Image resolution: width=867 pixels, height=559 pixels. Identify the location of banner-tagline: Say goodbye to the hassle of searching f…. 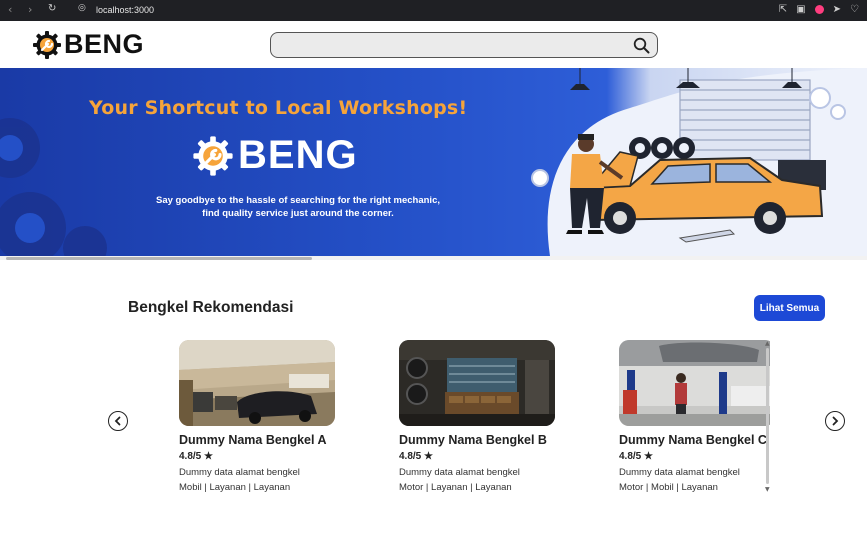
(298, 207).